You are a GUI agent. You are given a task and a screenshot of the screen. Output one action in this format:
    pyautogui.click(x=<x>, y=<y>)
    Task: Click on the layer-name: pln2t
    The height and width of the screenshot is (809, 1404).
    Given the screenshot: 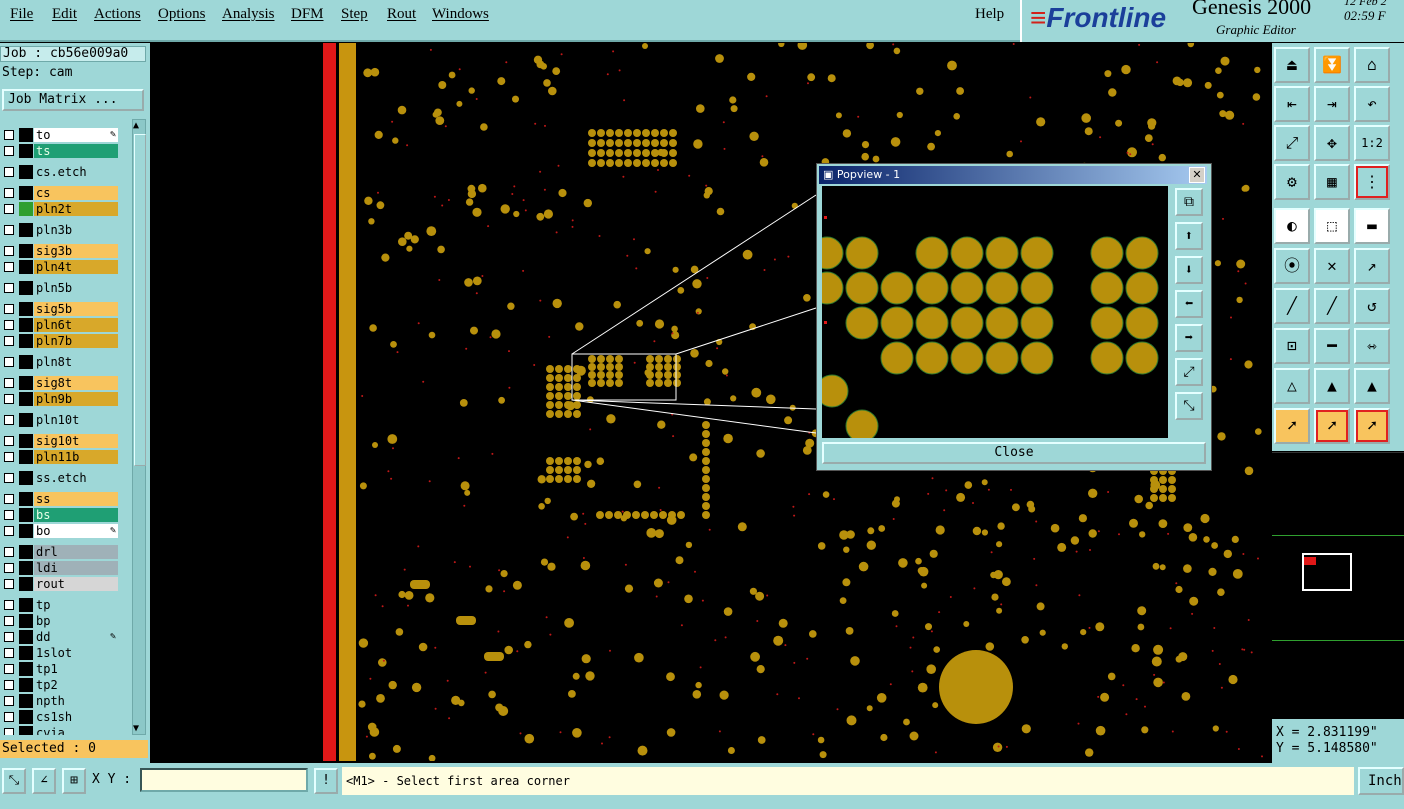 What is the action you would take?
    pyautogui.click(x=76, y=209)
    